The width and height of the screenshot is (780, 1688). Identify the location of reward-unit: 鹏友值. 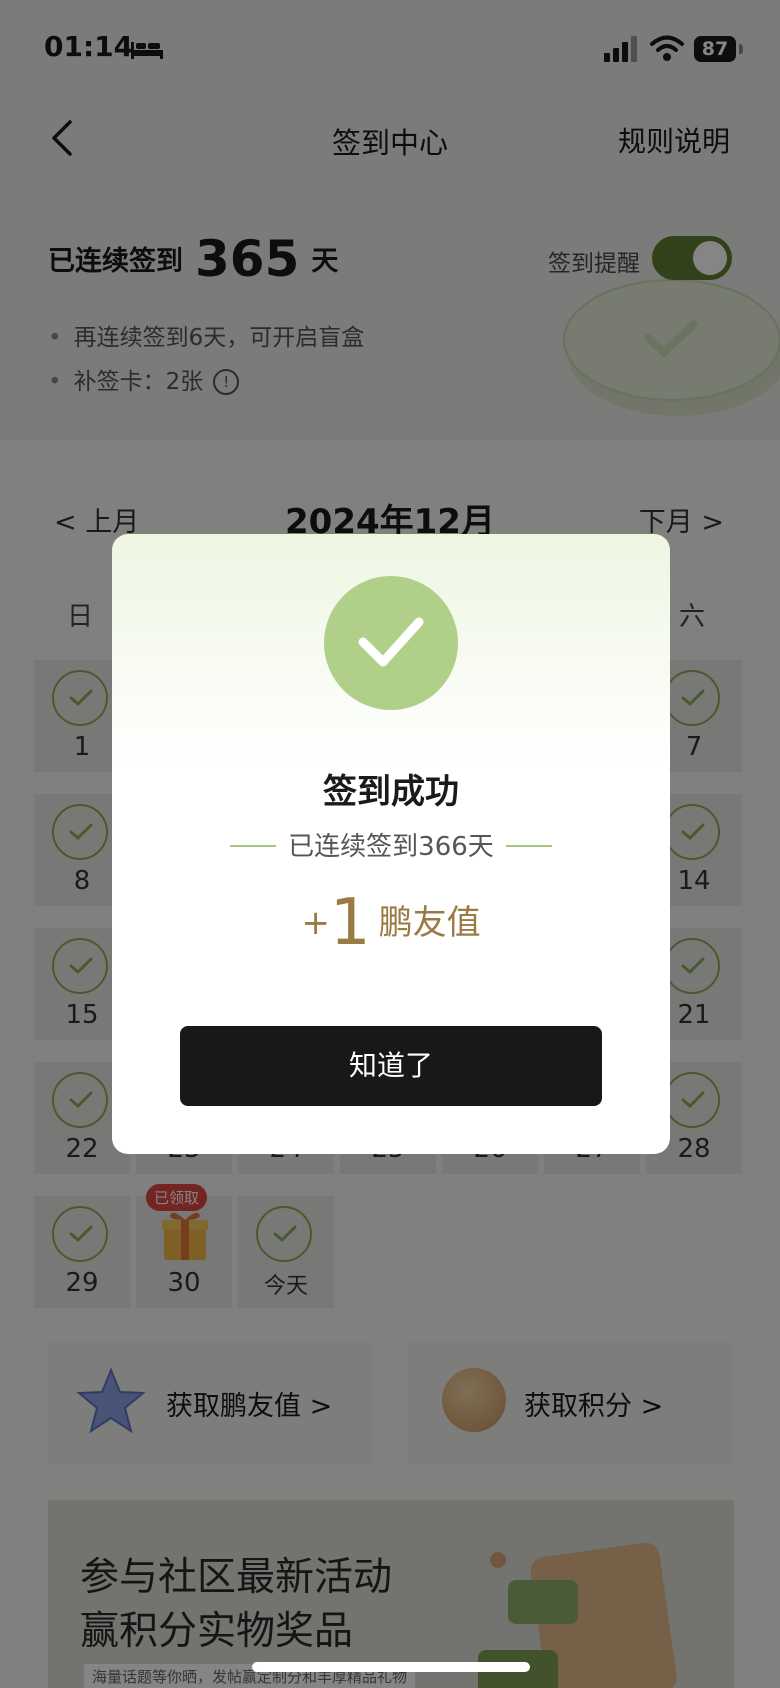
(429, 923).